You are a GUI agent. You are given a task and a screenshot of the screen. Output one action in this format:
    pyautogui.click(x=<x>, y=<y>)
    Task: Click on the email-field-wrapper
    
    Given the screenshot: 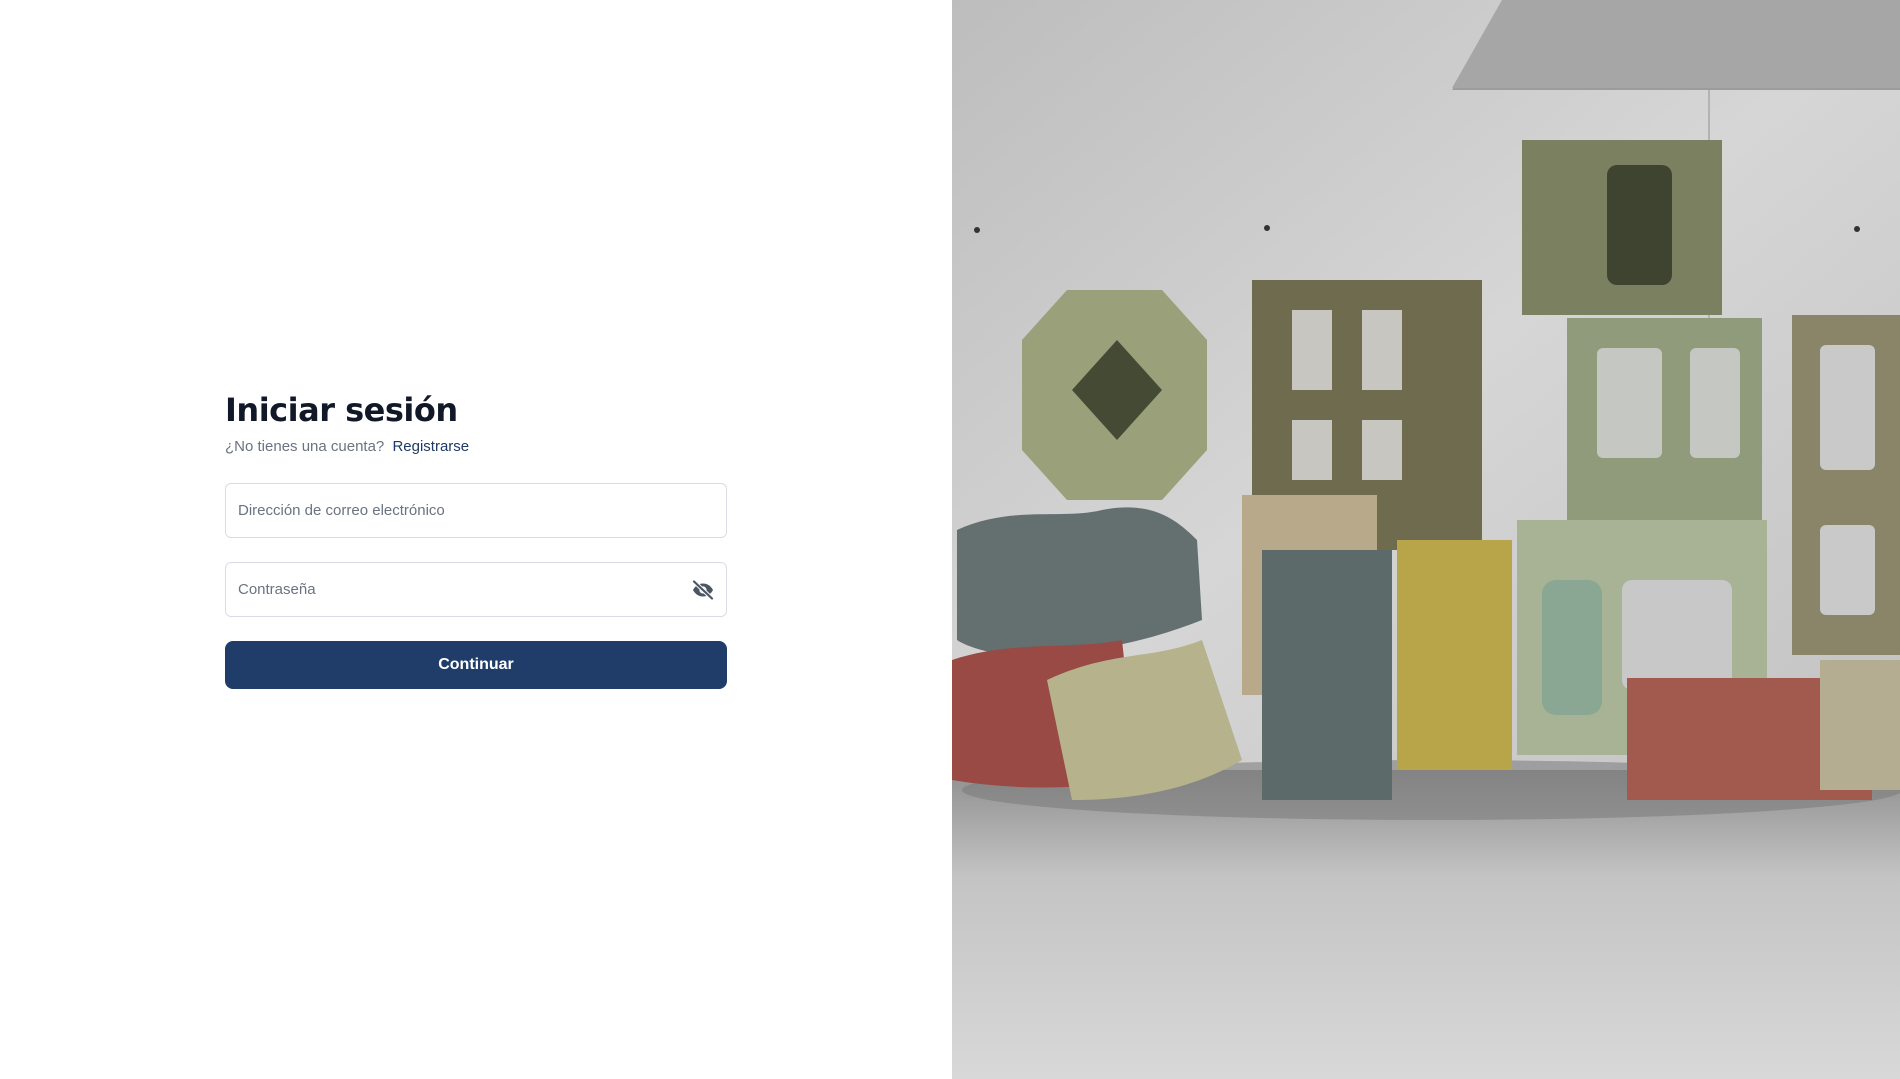 What is the action you would take?
    pyautogui.click(x=476, y=510)
    